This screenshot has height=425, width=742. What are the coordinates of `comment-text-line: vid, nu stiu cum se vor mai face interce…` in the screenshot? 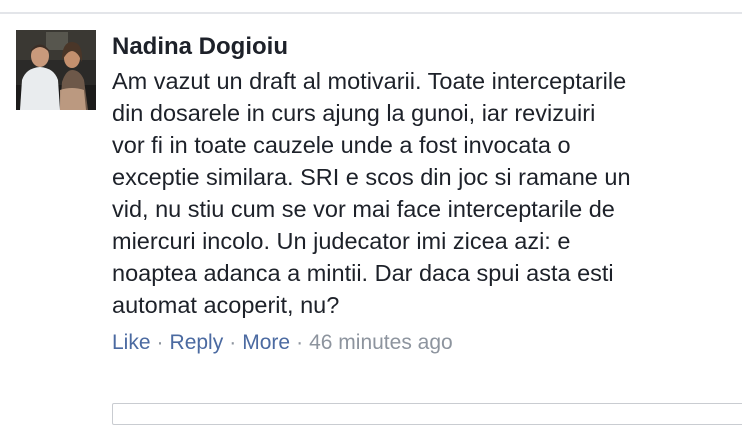 It's located at (363, 209).